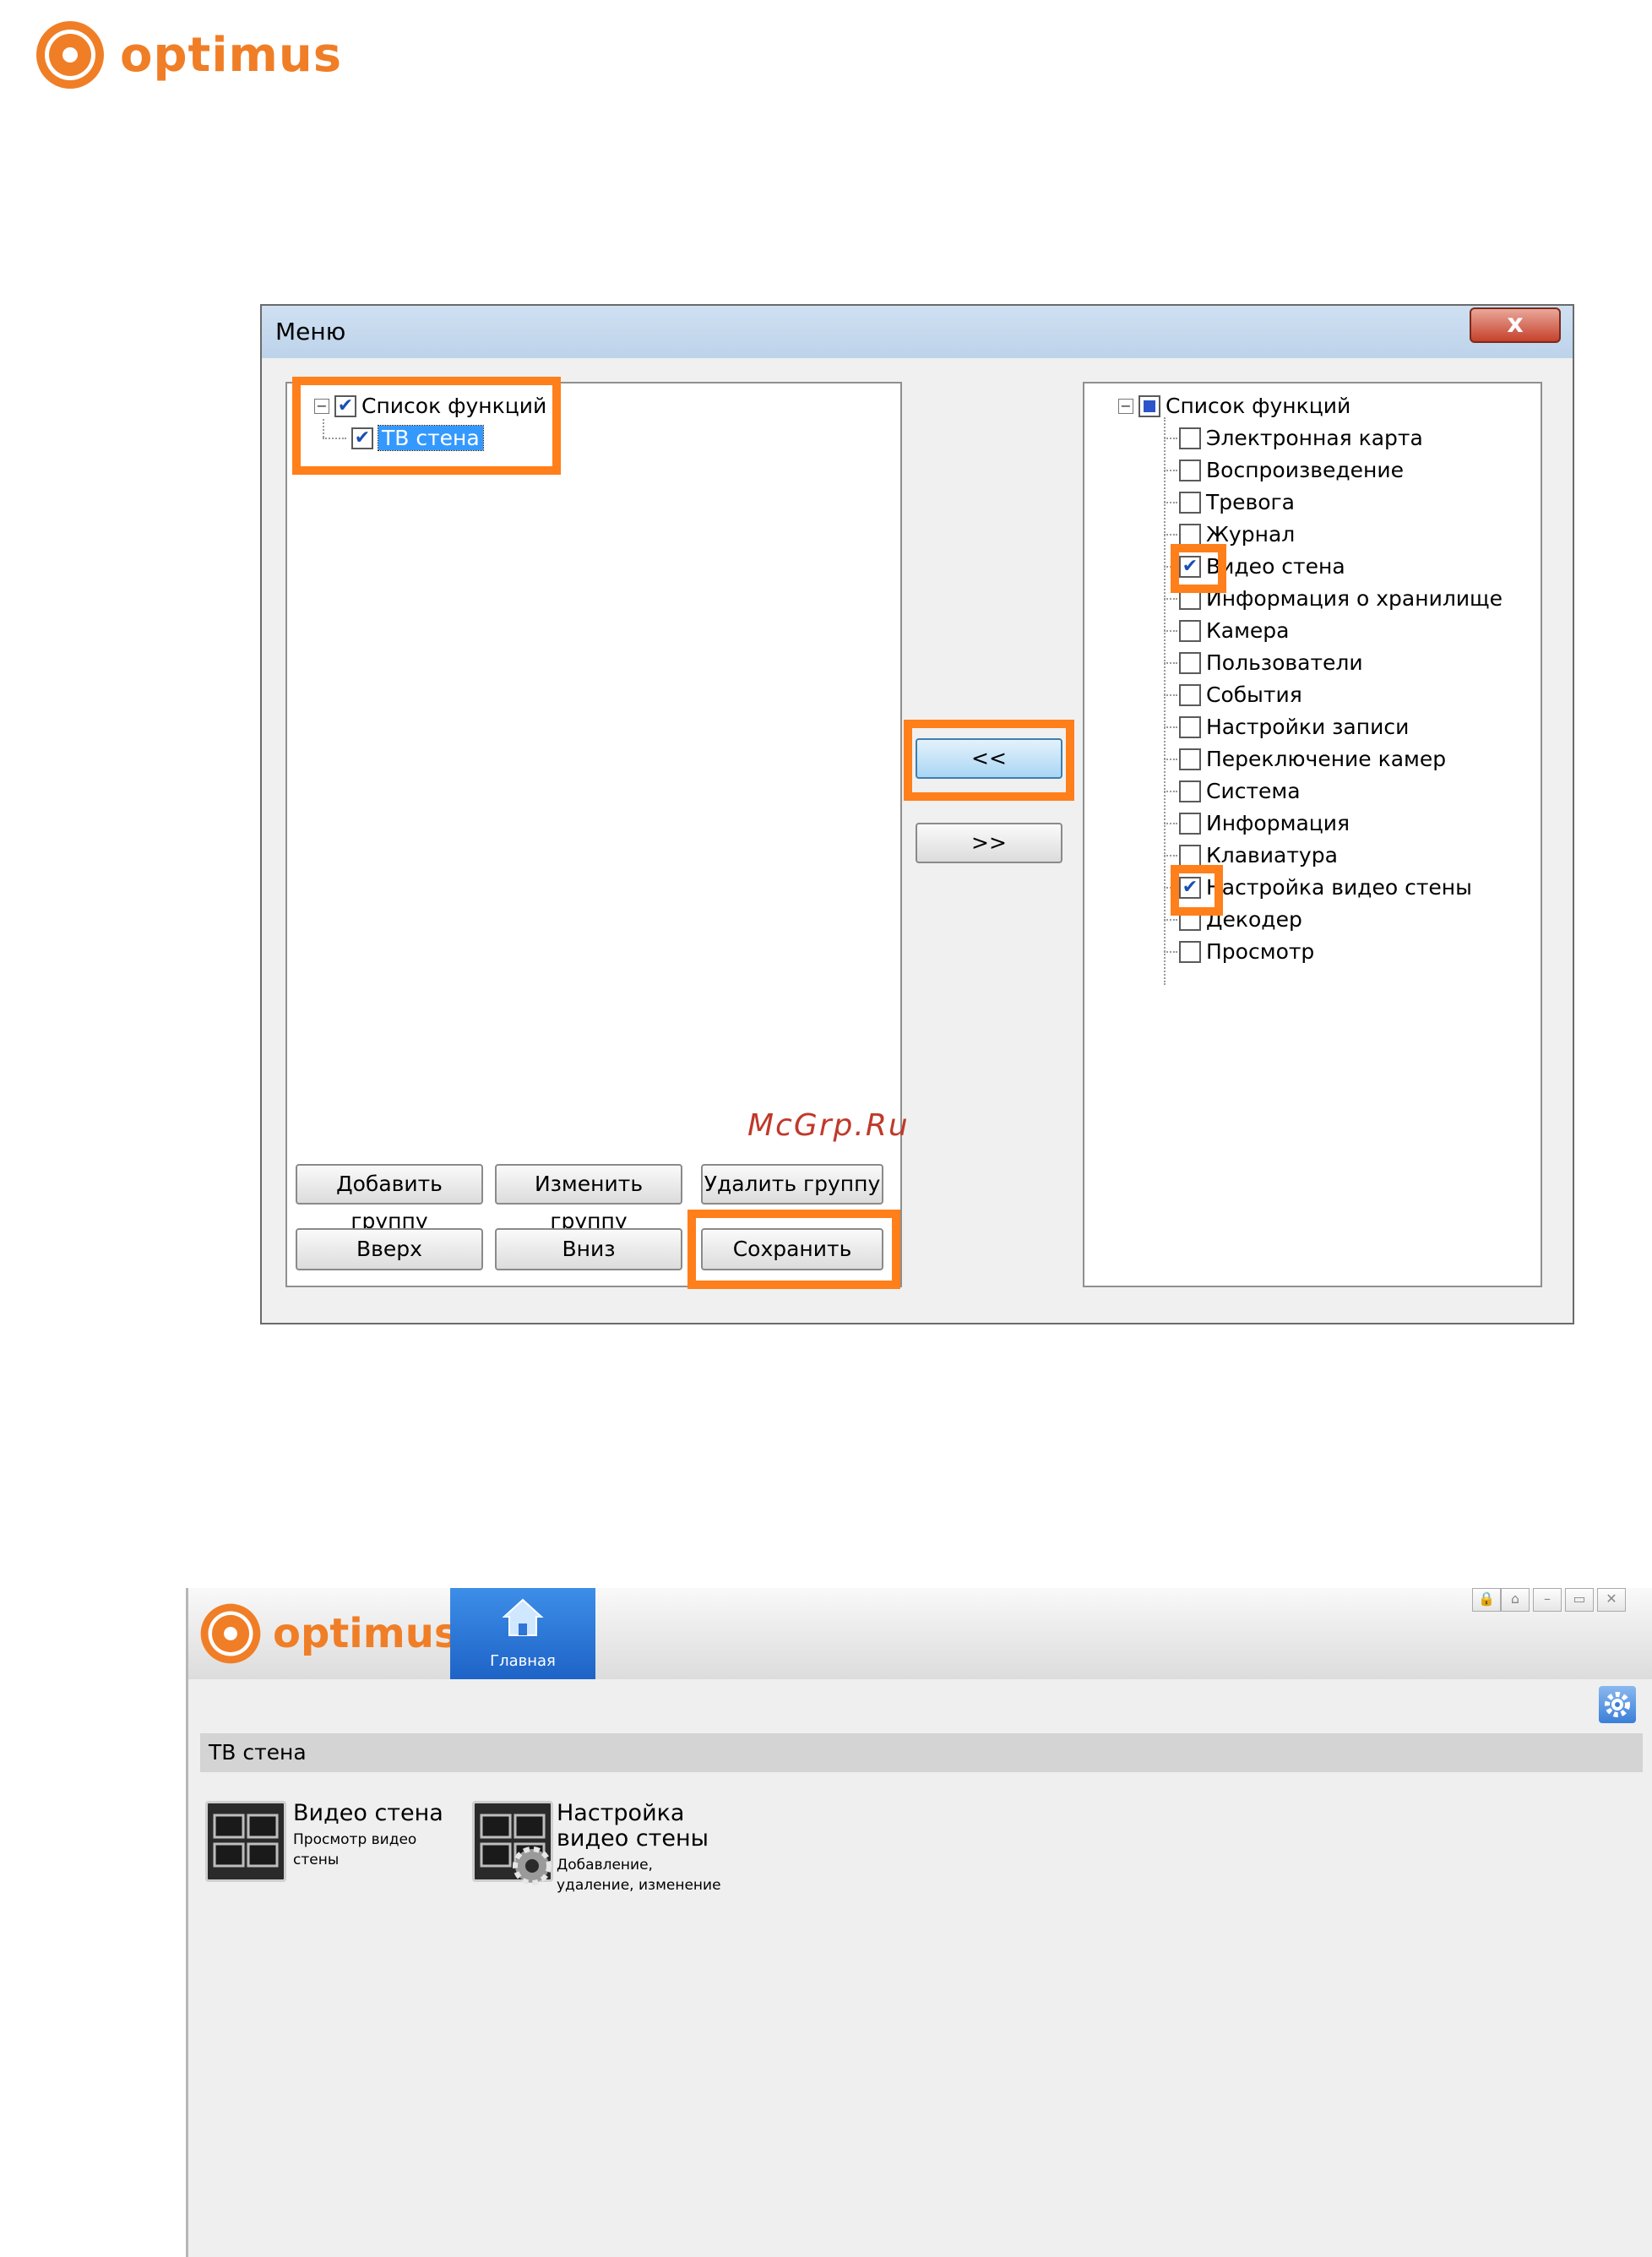  Describe the element at coordinates (621, 1813) in the screenshot. I see `tile-title-line1: Настройка` at that location.